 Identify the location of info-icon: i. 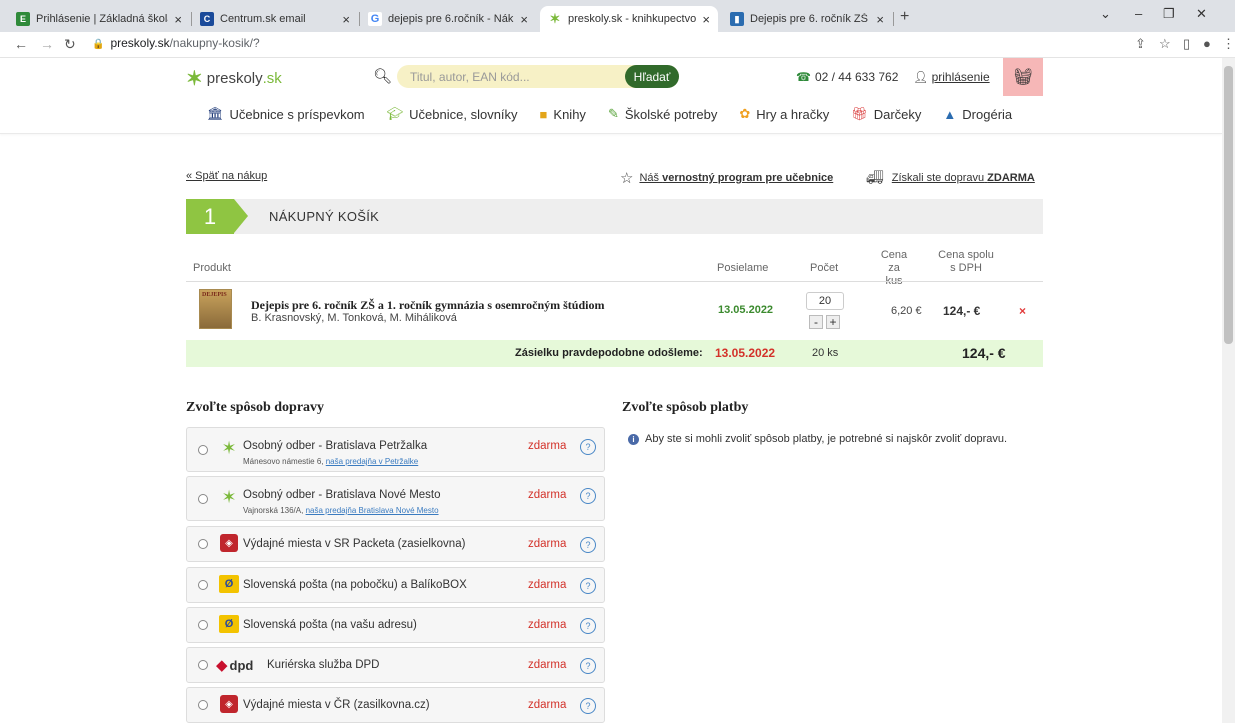
(633, 439).